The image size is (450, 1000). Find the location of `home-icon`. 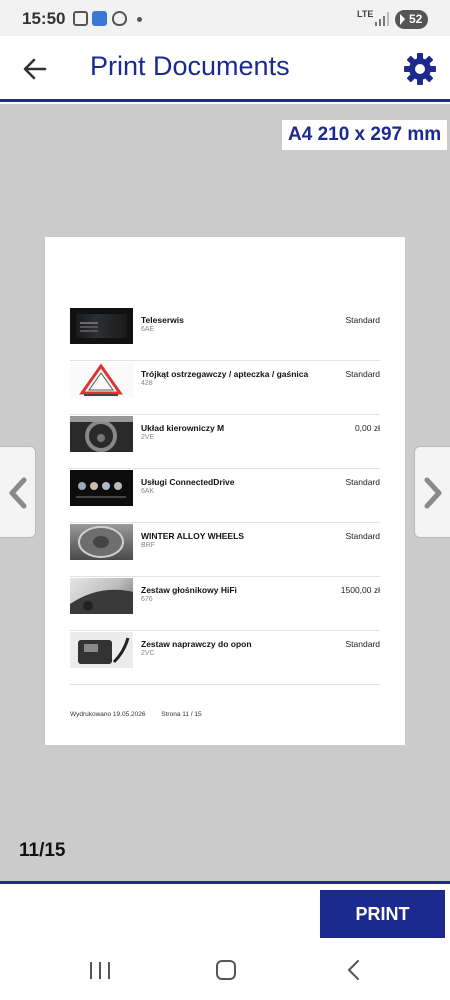

home-icon is located at coordinates (226, 970).